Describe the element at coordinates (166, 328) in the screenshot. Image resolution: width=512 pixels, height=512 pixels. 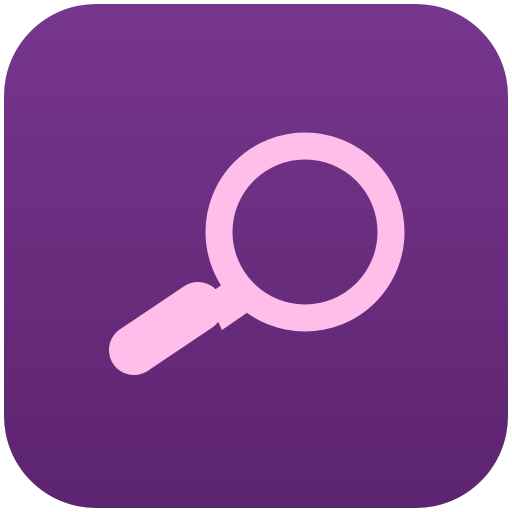
I see `magnifier-handle` at that location.